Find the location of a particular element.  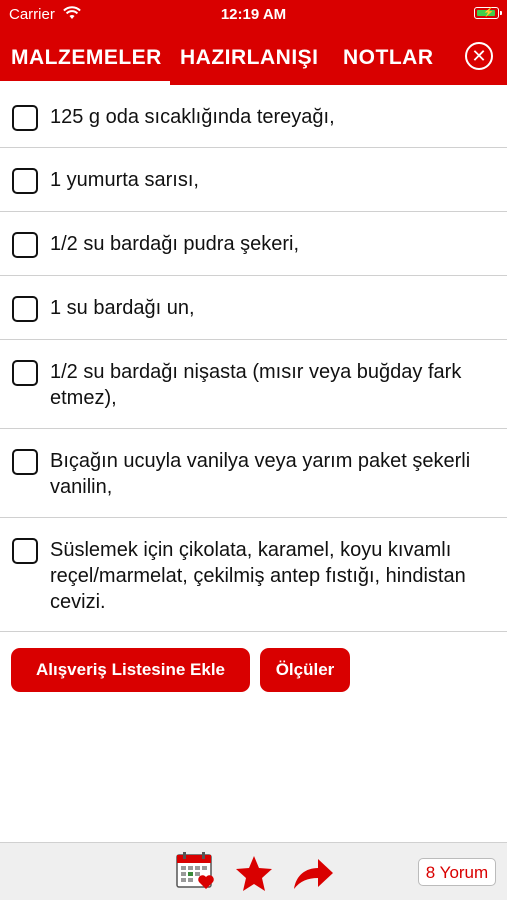

ingredient-text: 1 yumurta sarısı, is located at coordinates (124, 180).